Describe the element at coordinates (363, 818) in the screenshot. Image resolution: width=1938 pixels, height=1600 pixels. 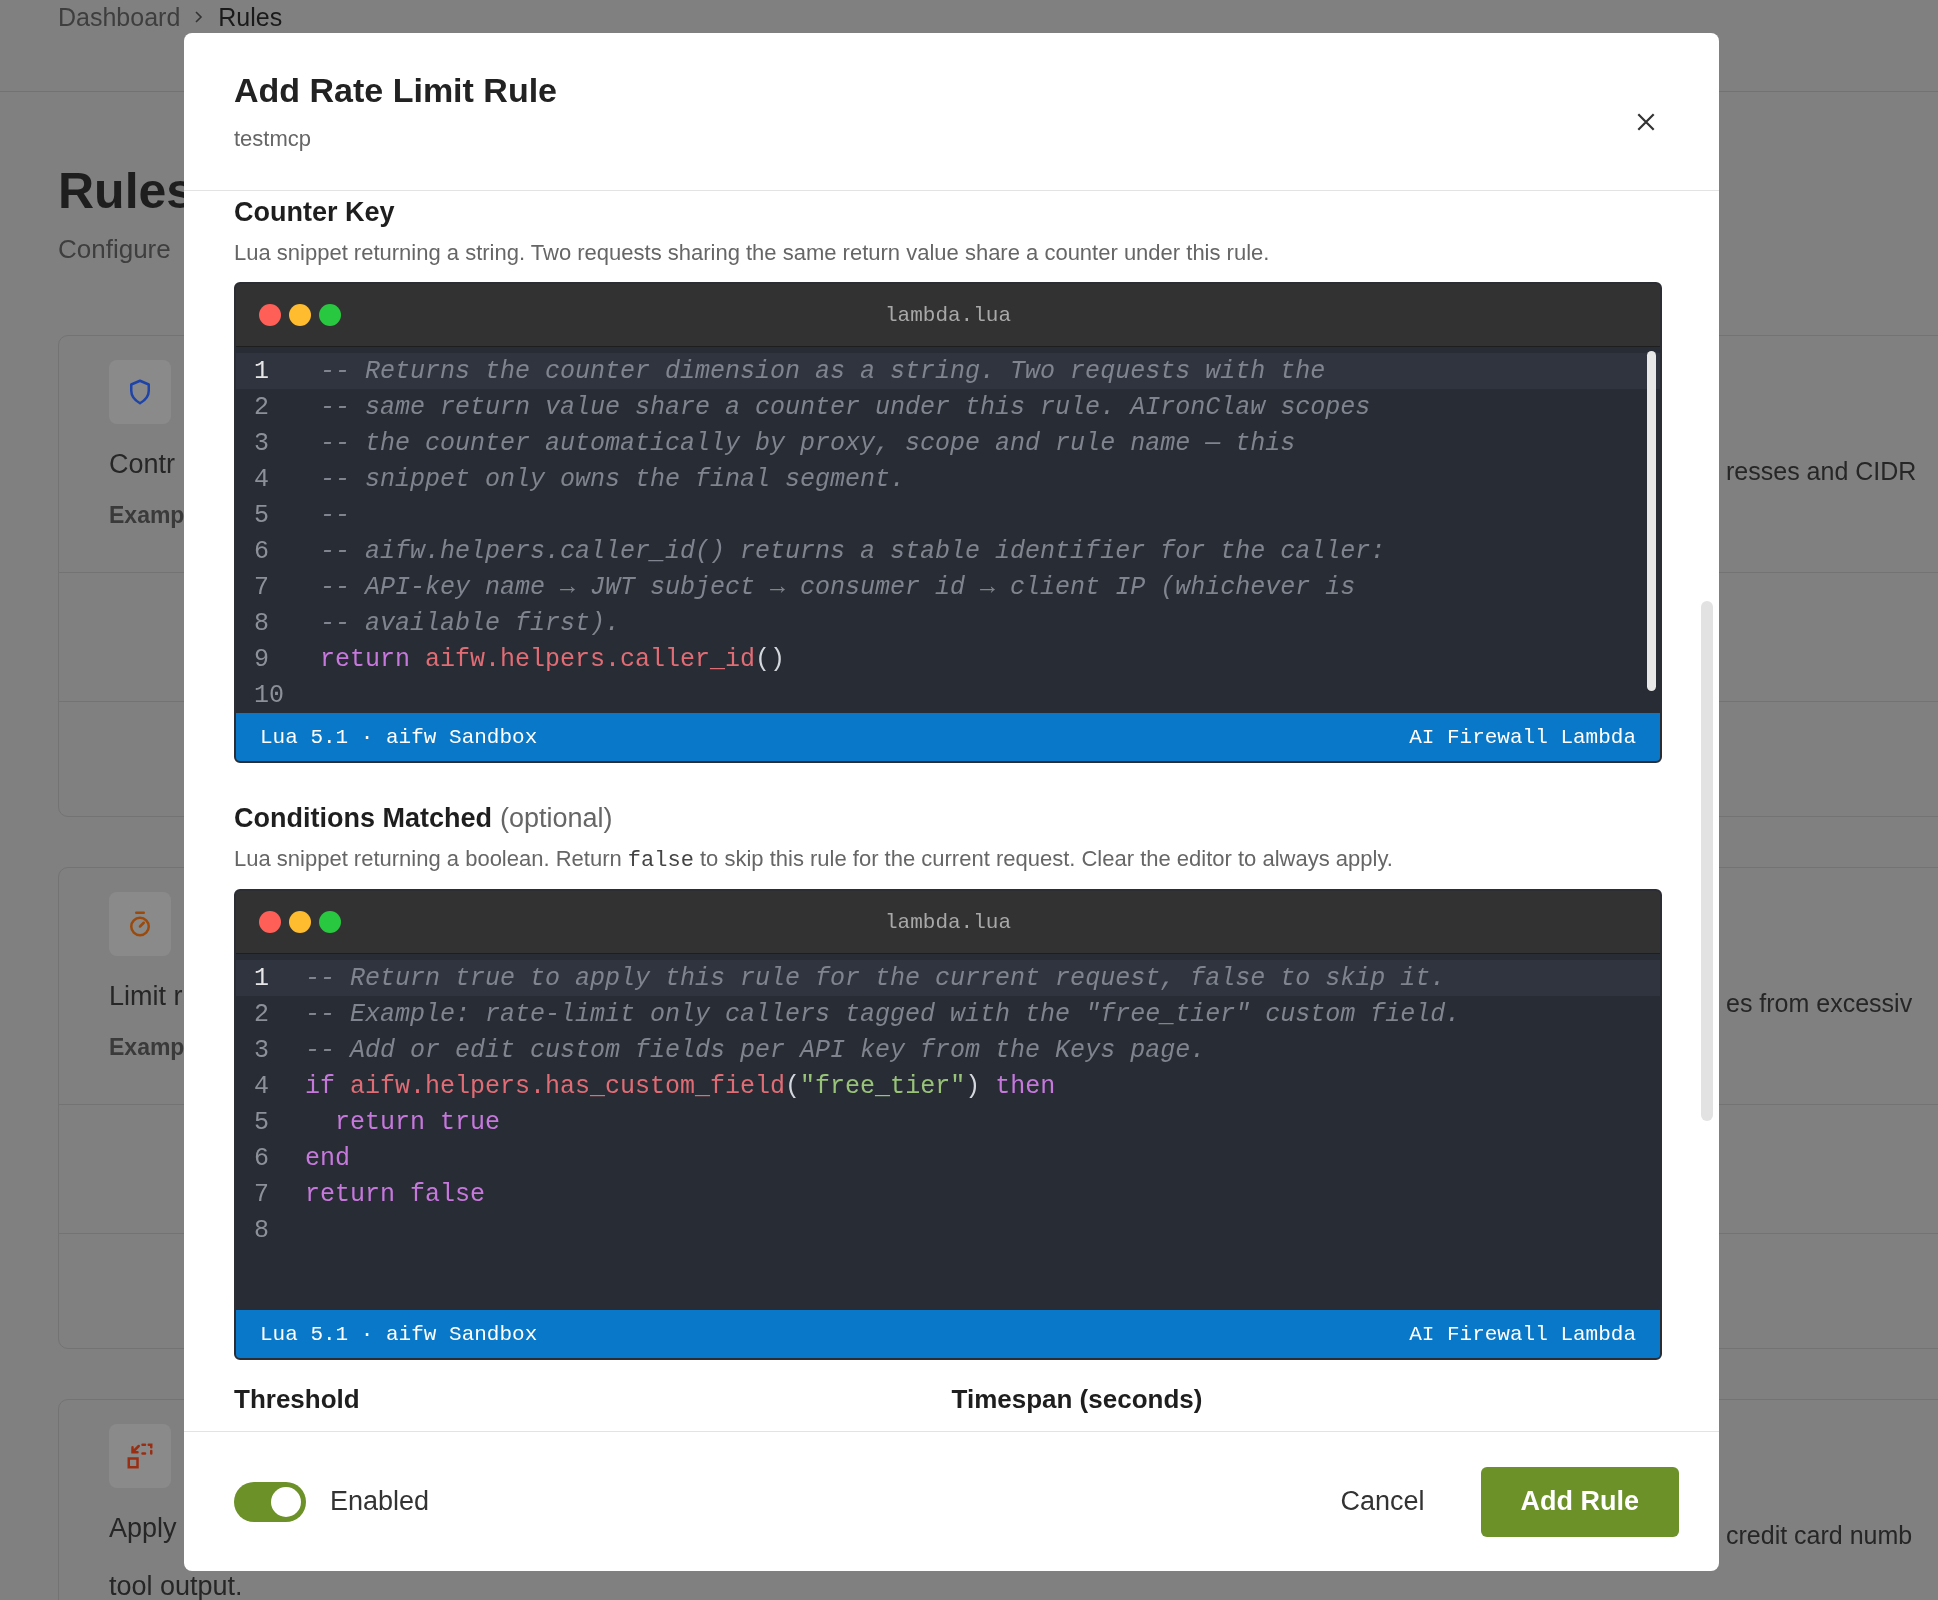
I see `section-label: Conditions Matched` at that location.